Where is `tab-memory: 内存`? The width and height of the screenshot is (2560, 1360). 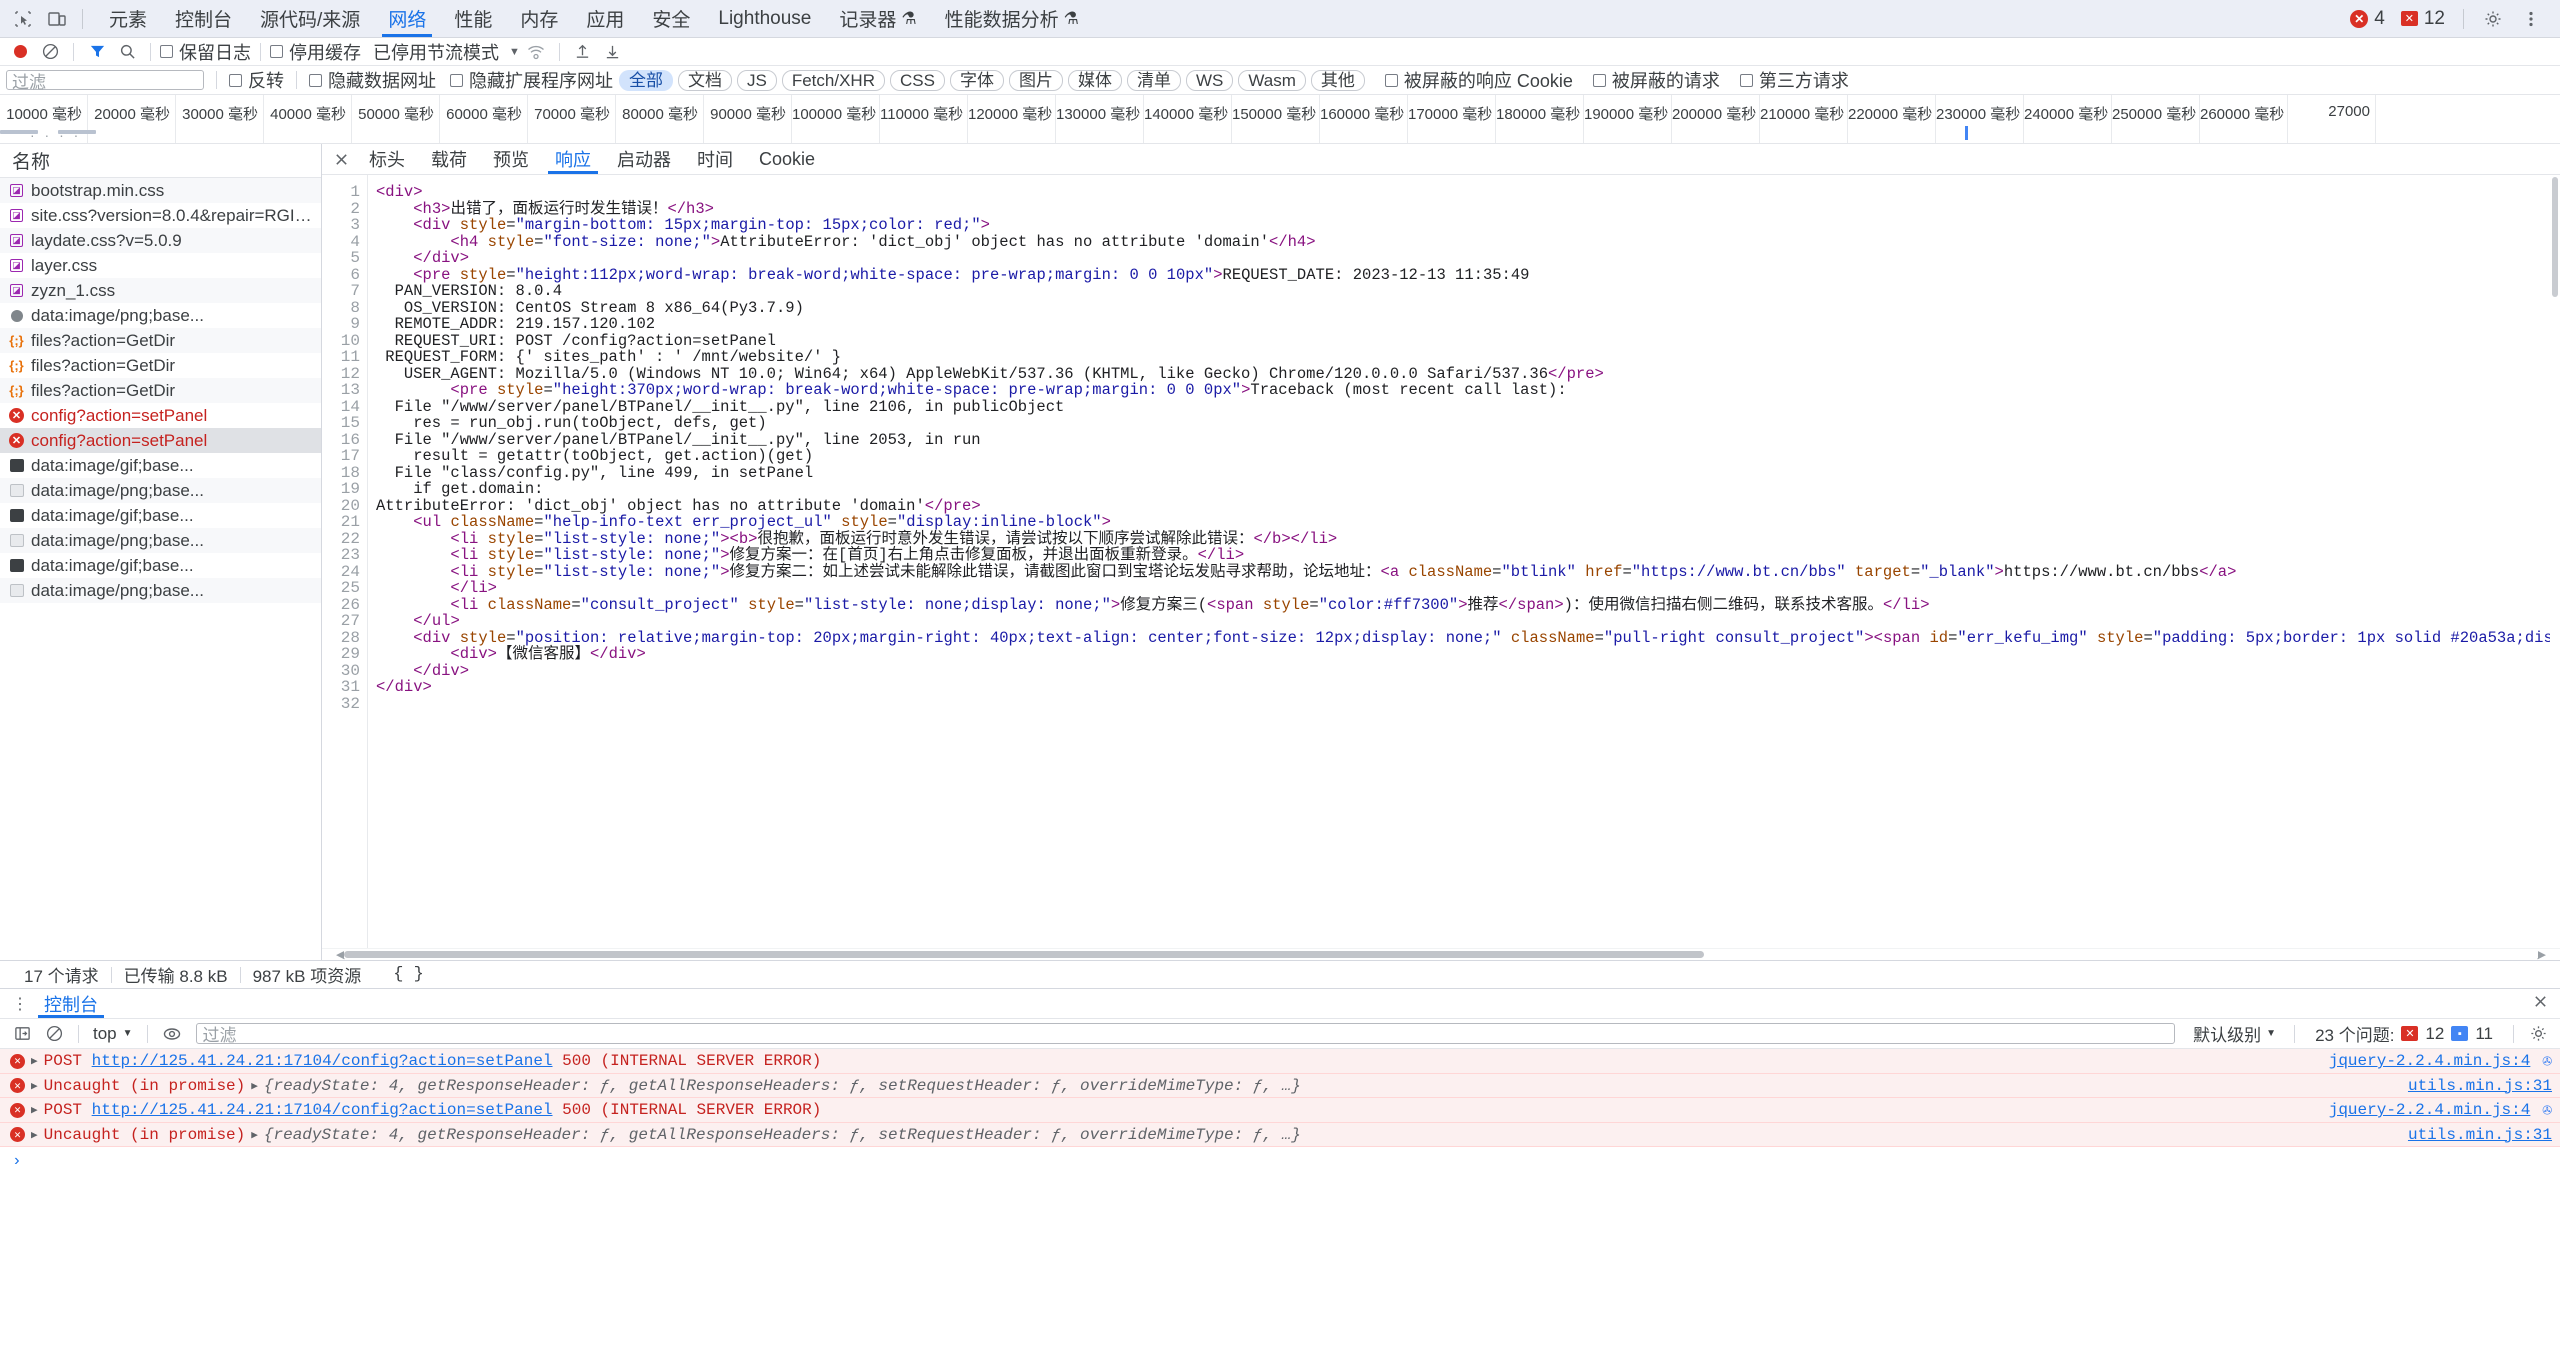 tab-memory: 内存 is located at coordinates (539, 18).